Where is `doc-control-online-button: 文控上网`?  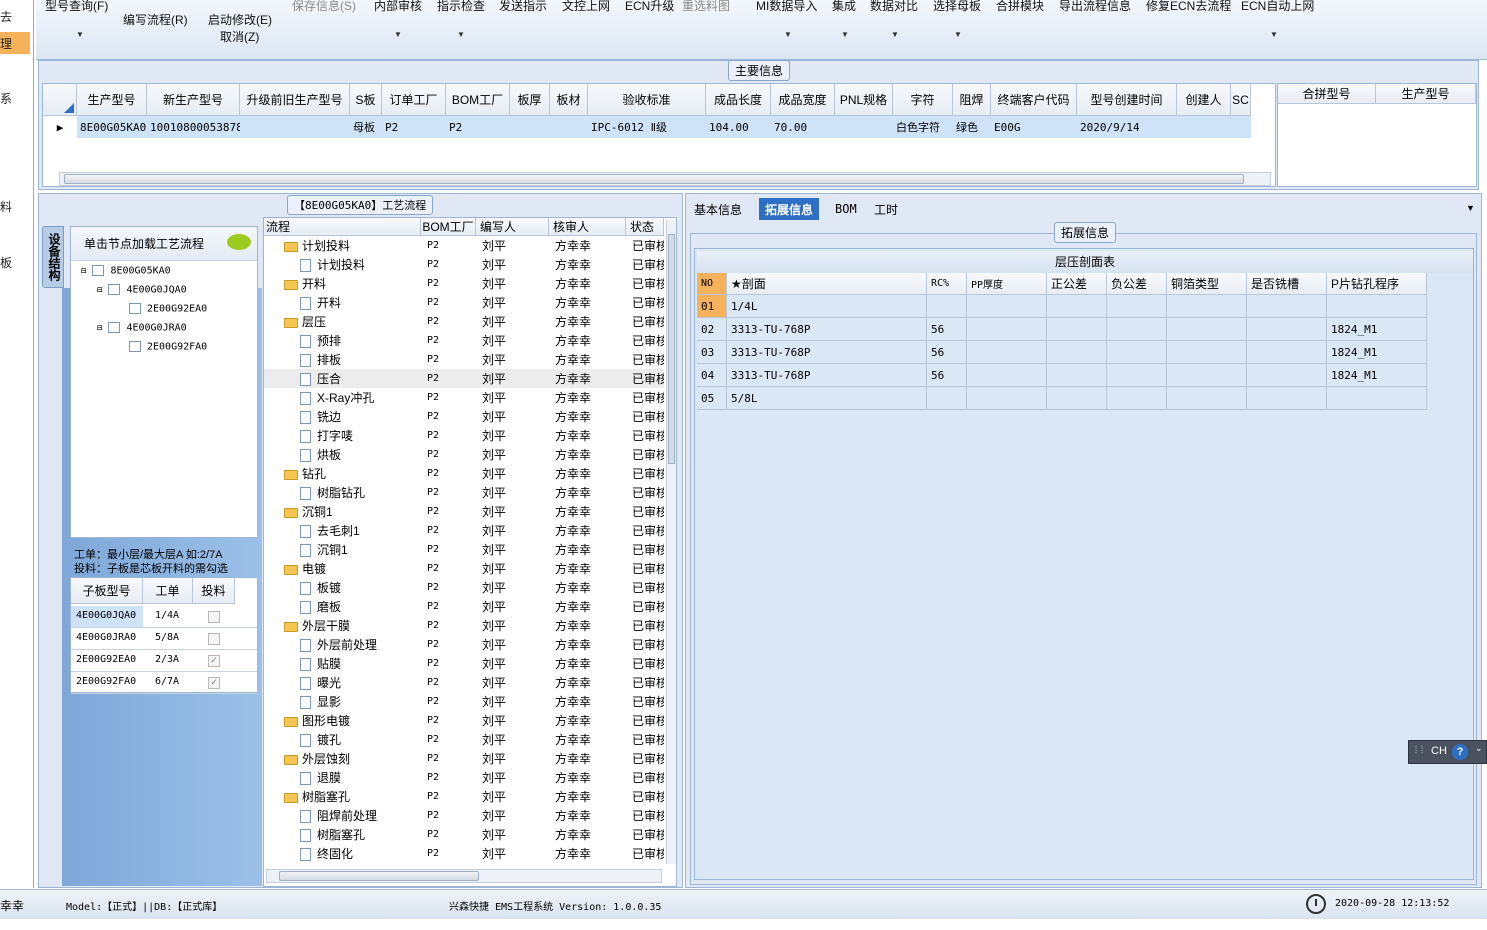
doc-control-online-button: 文控上网 is located at coordinates (586, 7).